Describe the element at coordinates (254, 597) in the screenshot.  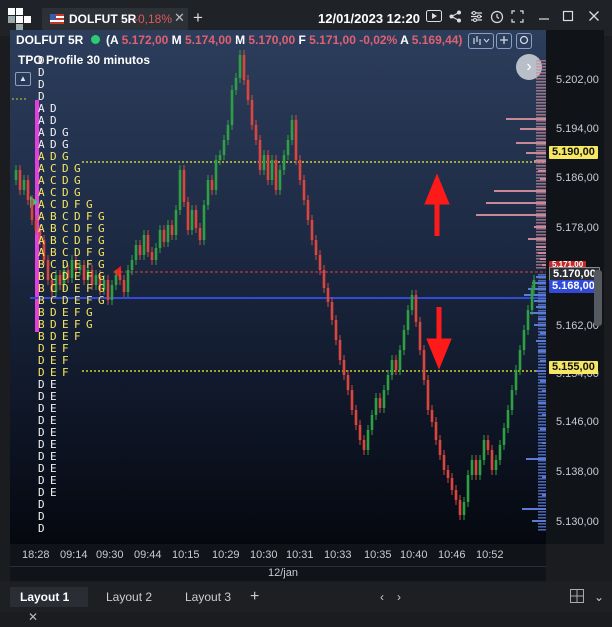
I see `add-layout-button: +` at that location.